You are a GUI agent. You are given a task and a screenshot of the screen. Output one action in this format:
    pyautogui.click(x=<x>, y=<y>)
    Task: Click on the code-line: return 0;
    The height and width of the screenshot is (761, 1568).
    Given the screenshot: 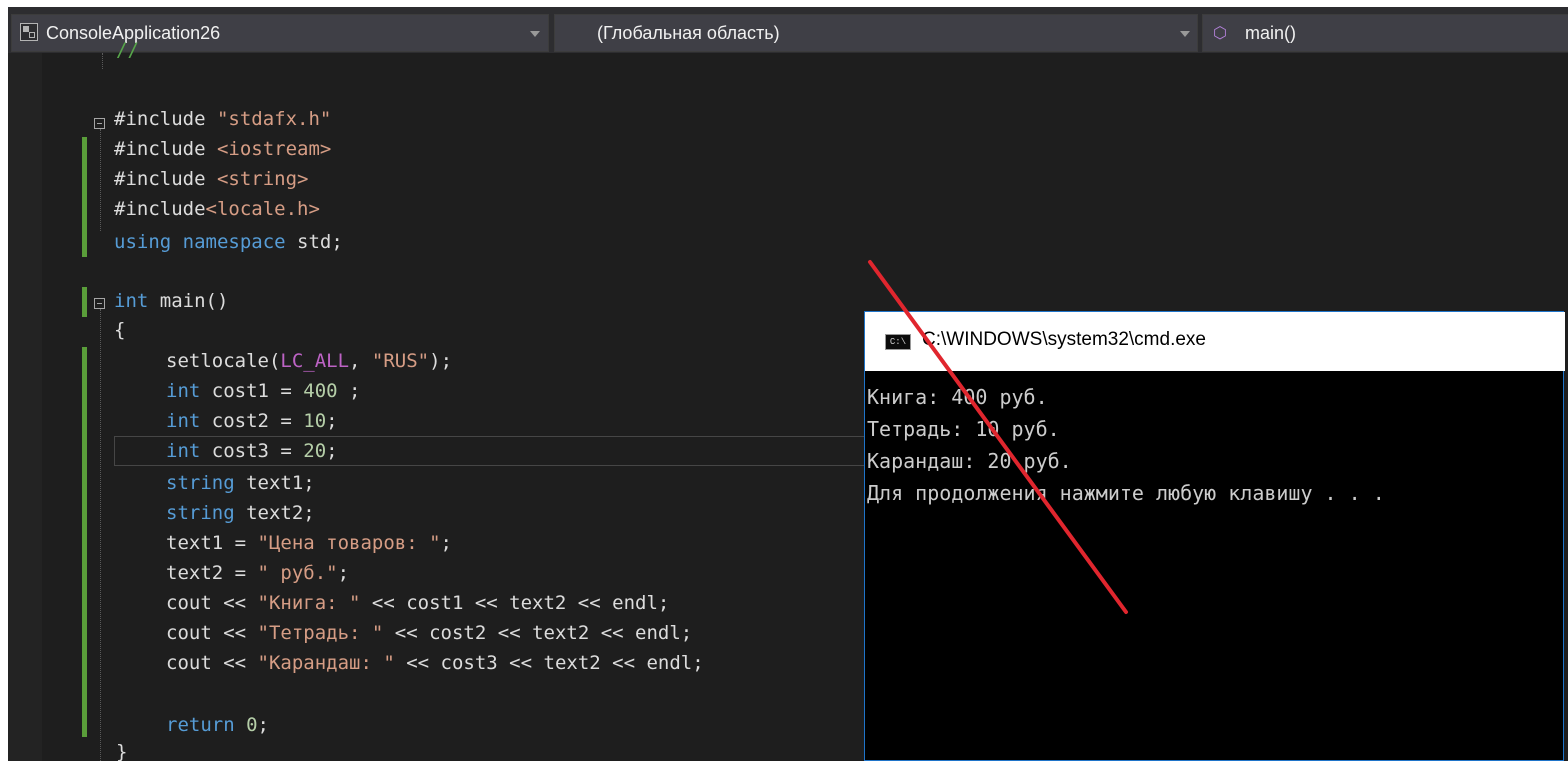 What is the action you would take?
    pyautogui.click(x=217, y=725)
    